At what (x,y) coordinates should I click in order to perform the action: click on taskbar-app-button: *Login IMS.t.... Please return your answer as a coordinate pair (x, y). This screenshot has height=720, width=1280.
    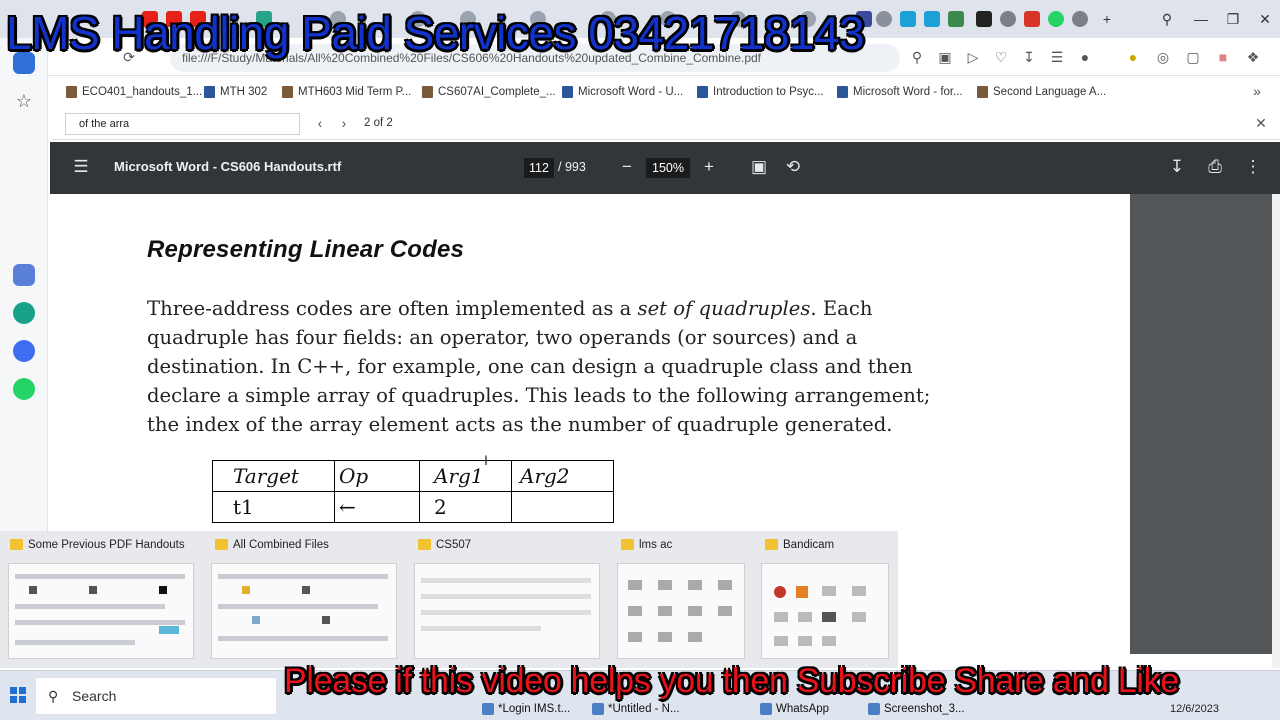
    Looking at the image, I should click on (526, 709).